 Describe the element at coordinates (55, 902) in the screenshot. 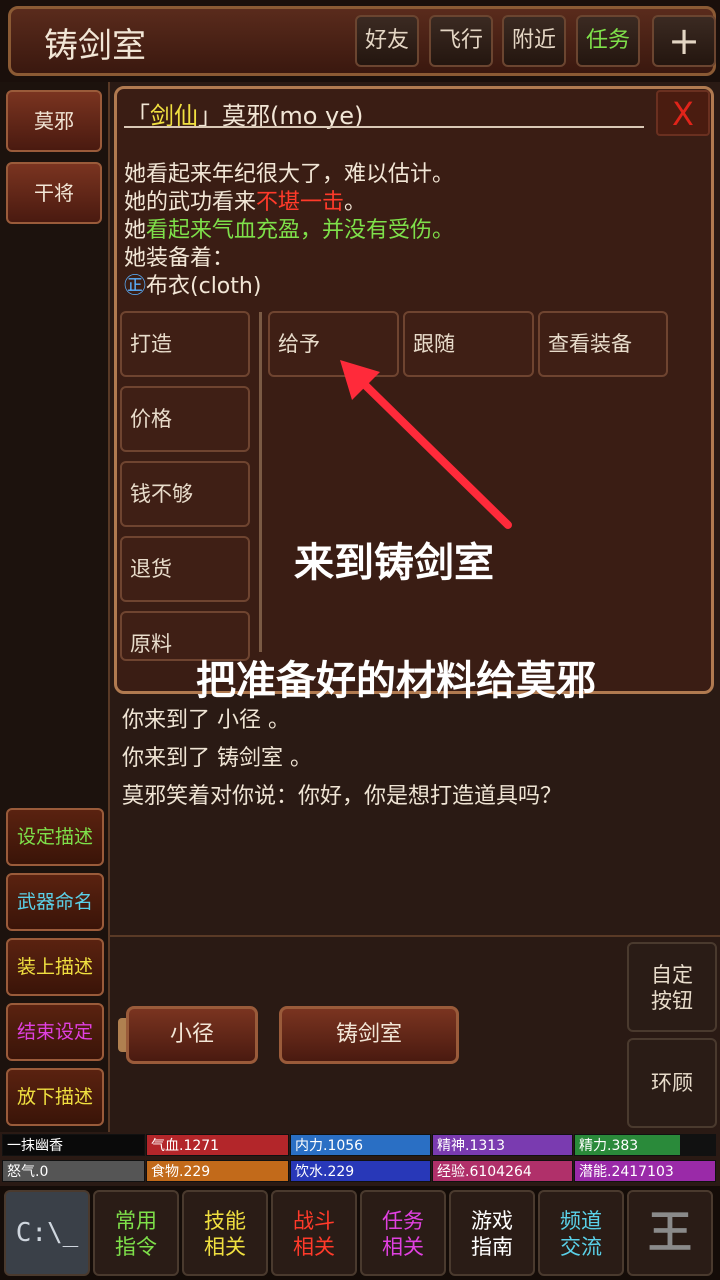

I see `weapon-name-button: 武器命名` at that location.